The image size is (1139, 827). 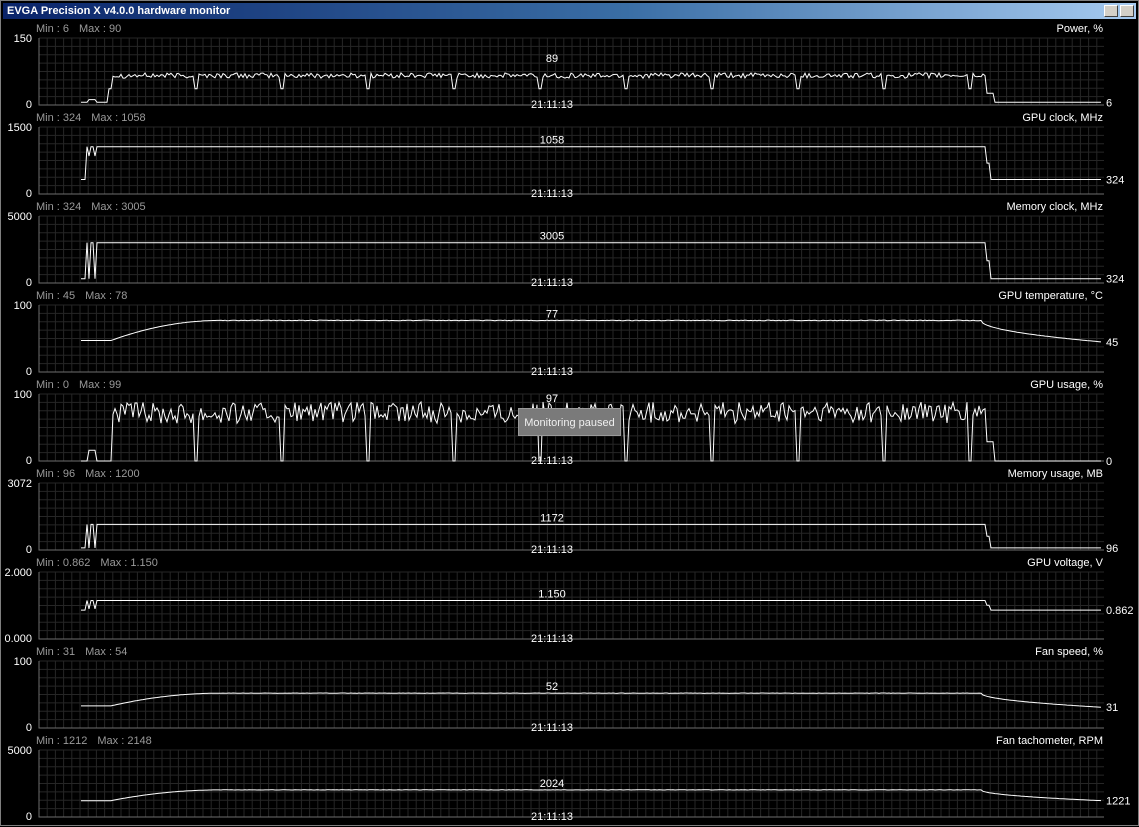 I want to click on min-readout: Min : 31, so click(x=55, y=652).